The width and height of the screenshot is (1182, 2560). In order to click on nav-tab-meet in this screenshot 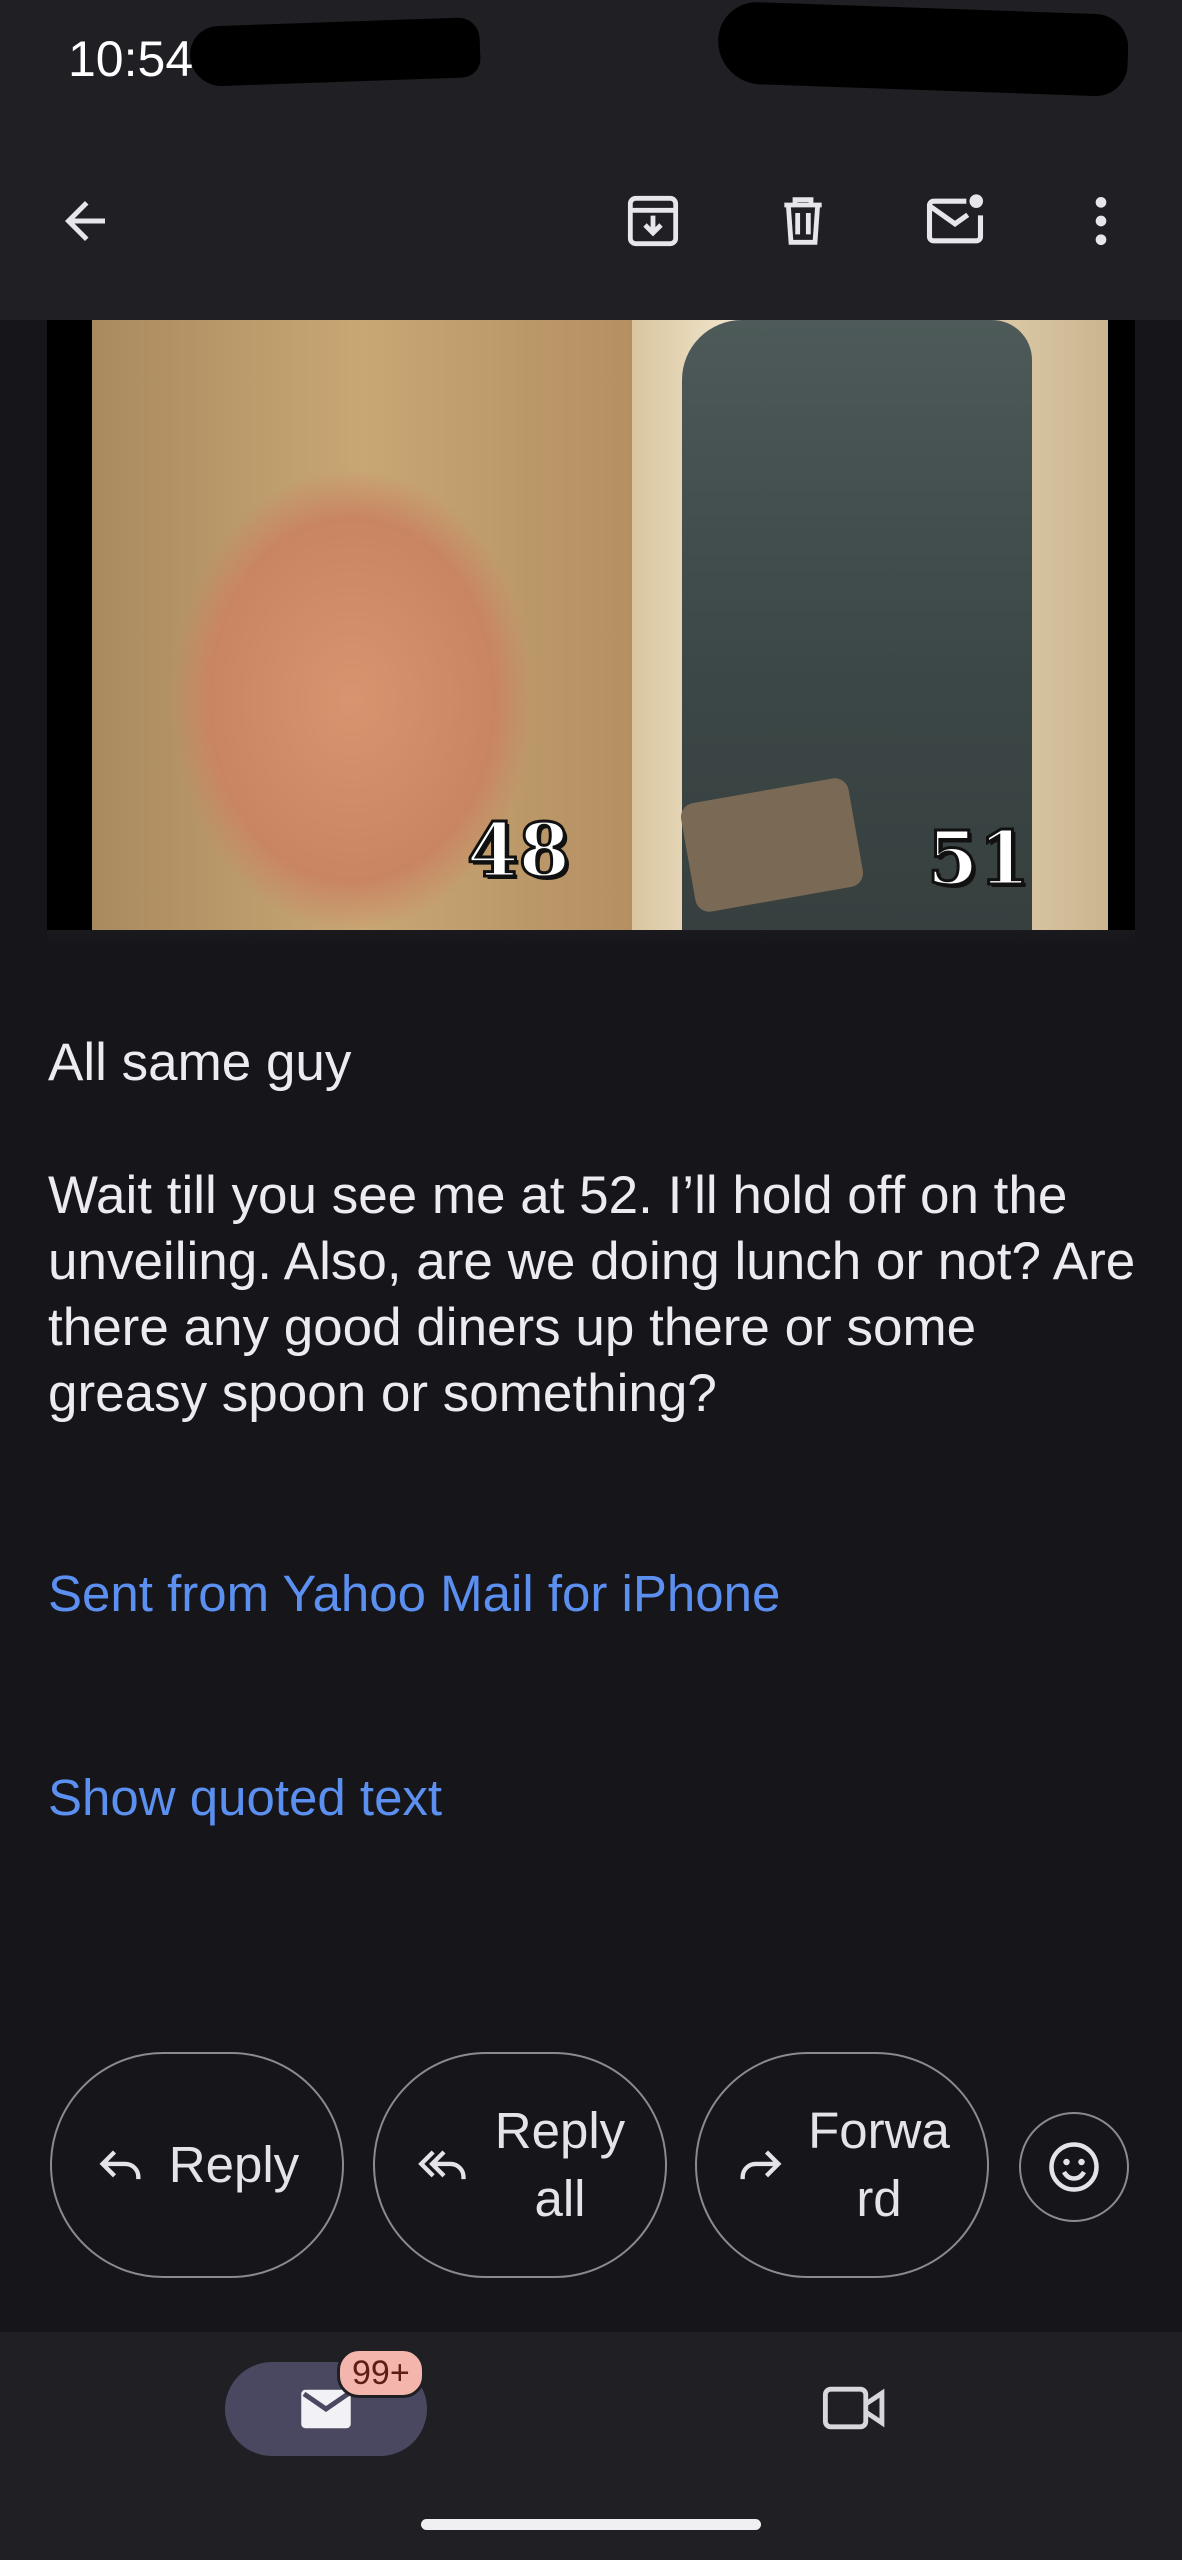, I will do `click(855, 2408)`.